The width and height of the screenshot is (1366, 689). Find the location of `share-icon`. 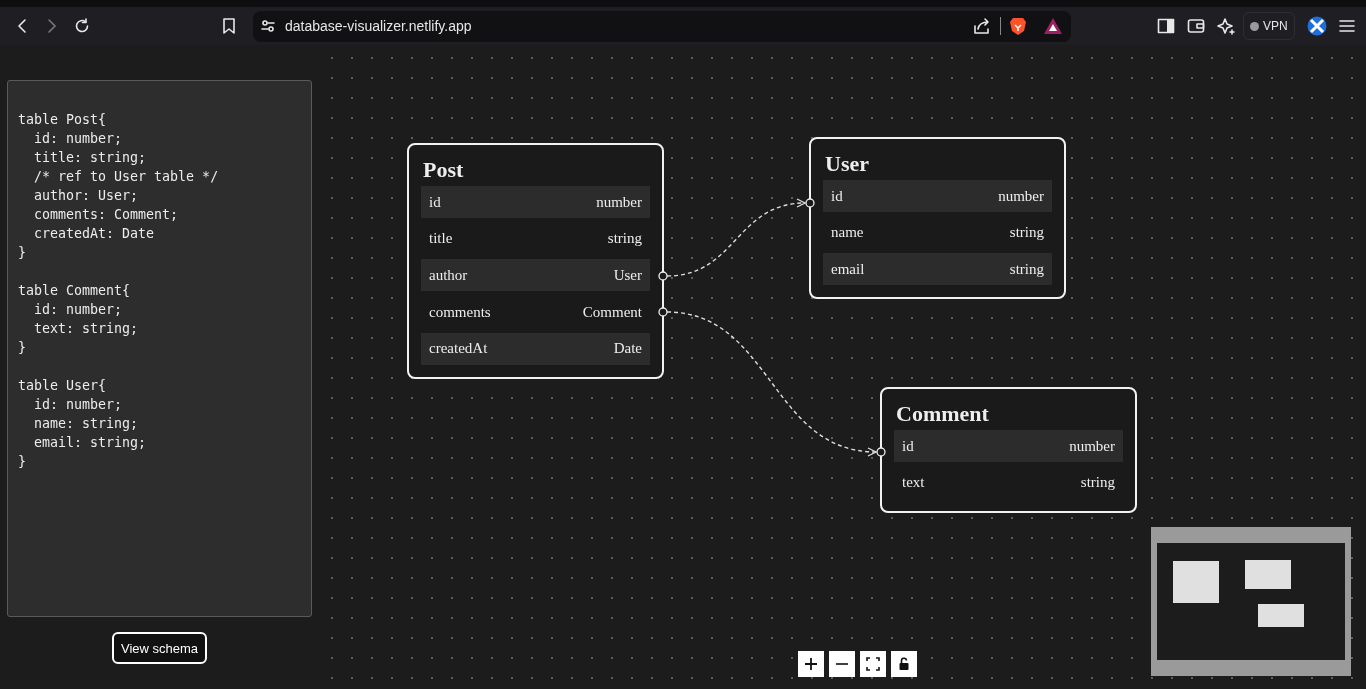

share-icon is located at coordinates (982, 26).